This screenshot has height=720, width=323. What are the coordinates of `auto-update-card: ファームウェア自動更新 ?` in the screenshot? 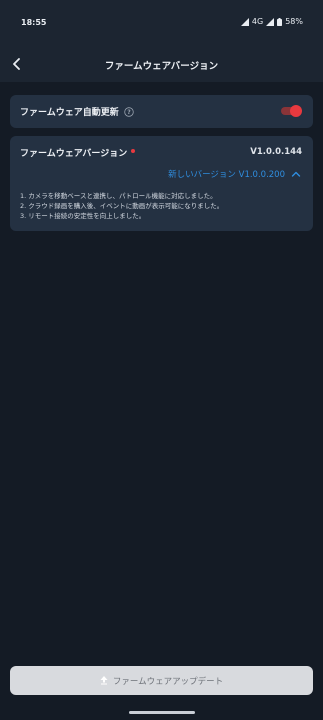 It's located at (161, 111).